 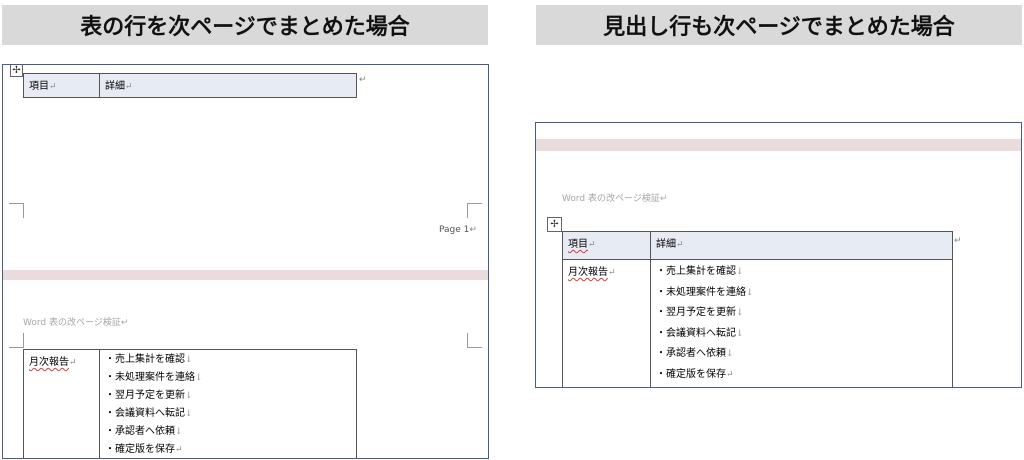 I want to click on page-number-footer: Page 1↵, so click(x=458, y=230).